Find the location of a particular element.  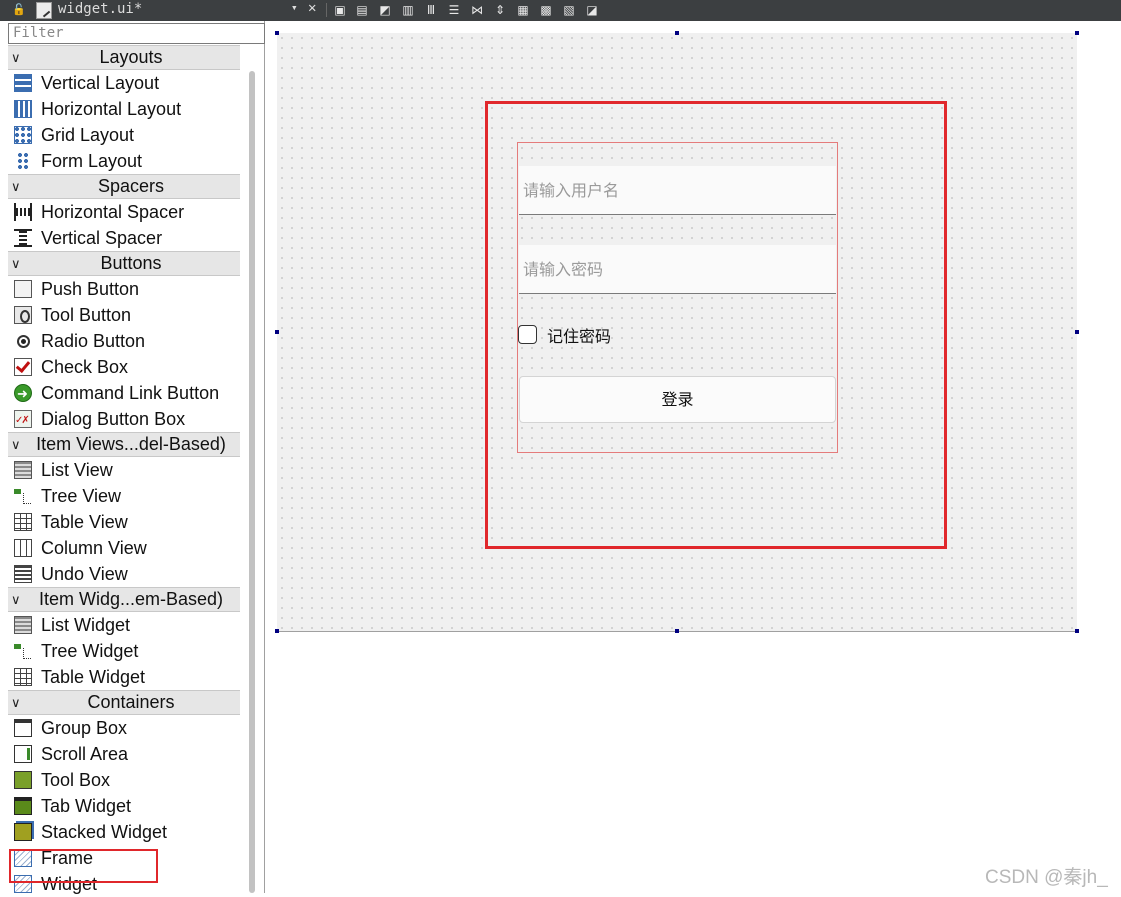

stacked-widget-icon is located at coordinates (23, 832).